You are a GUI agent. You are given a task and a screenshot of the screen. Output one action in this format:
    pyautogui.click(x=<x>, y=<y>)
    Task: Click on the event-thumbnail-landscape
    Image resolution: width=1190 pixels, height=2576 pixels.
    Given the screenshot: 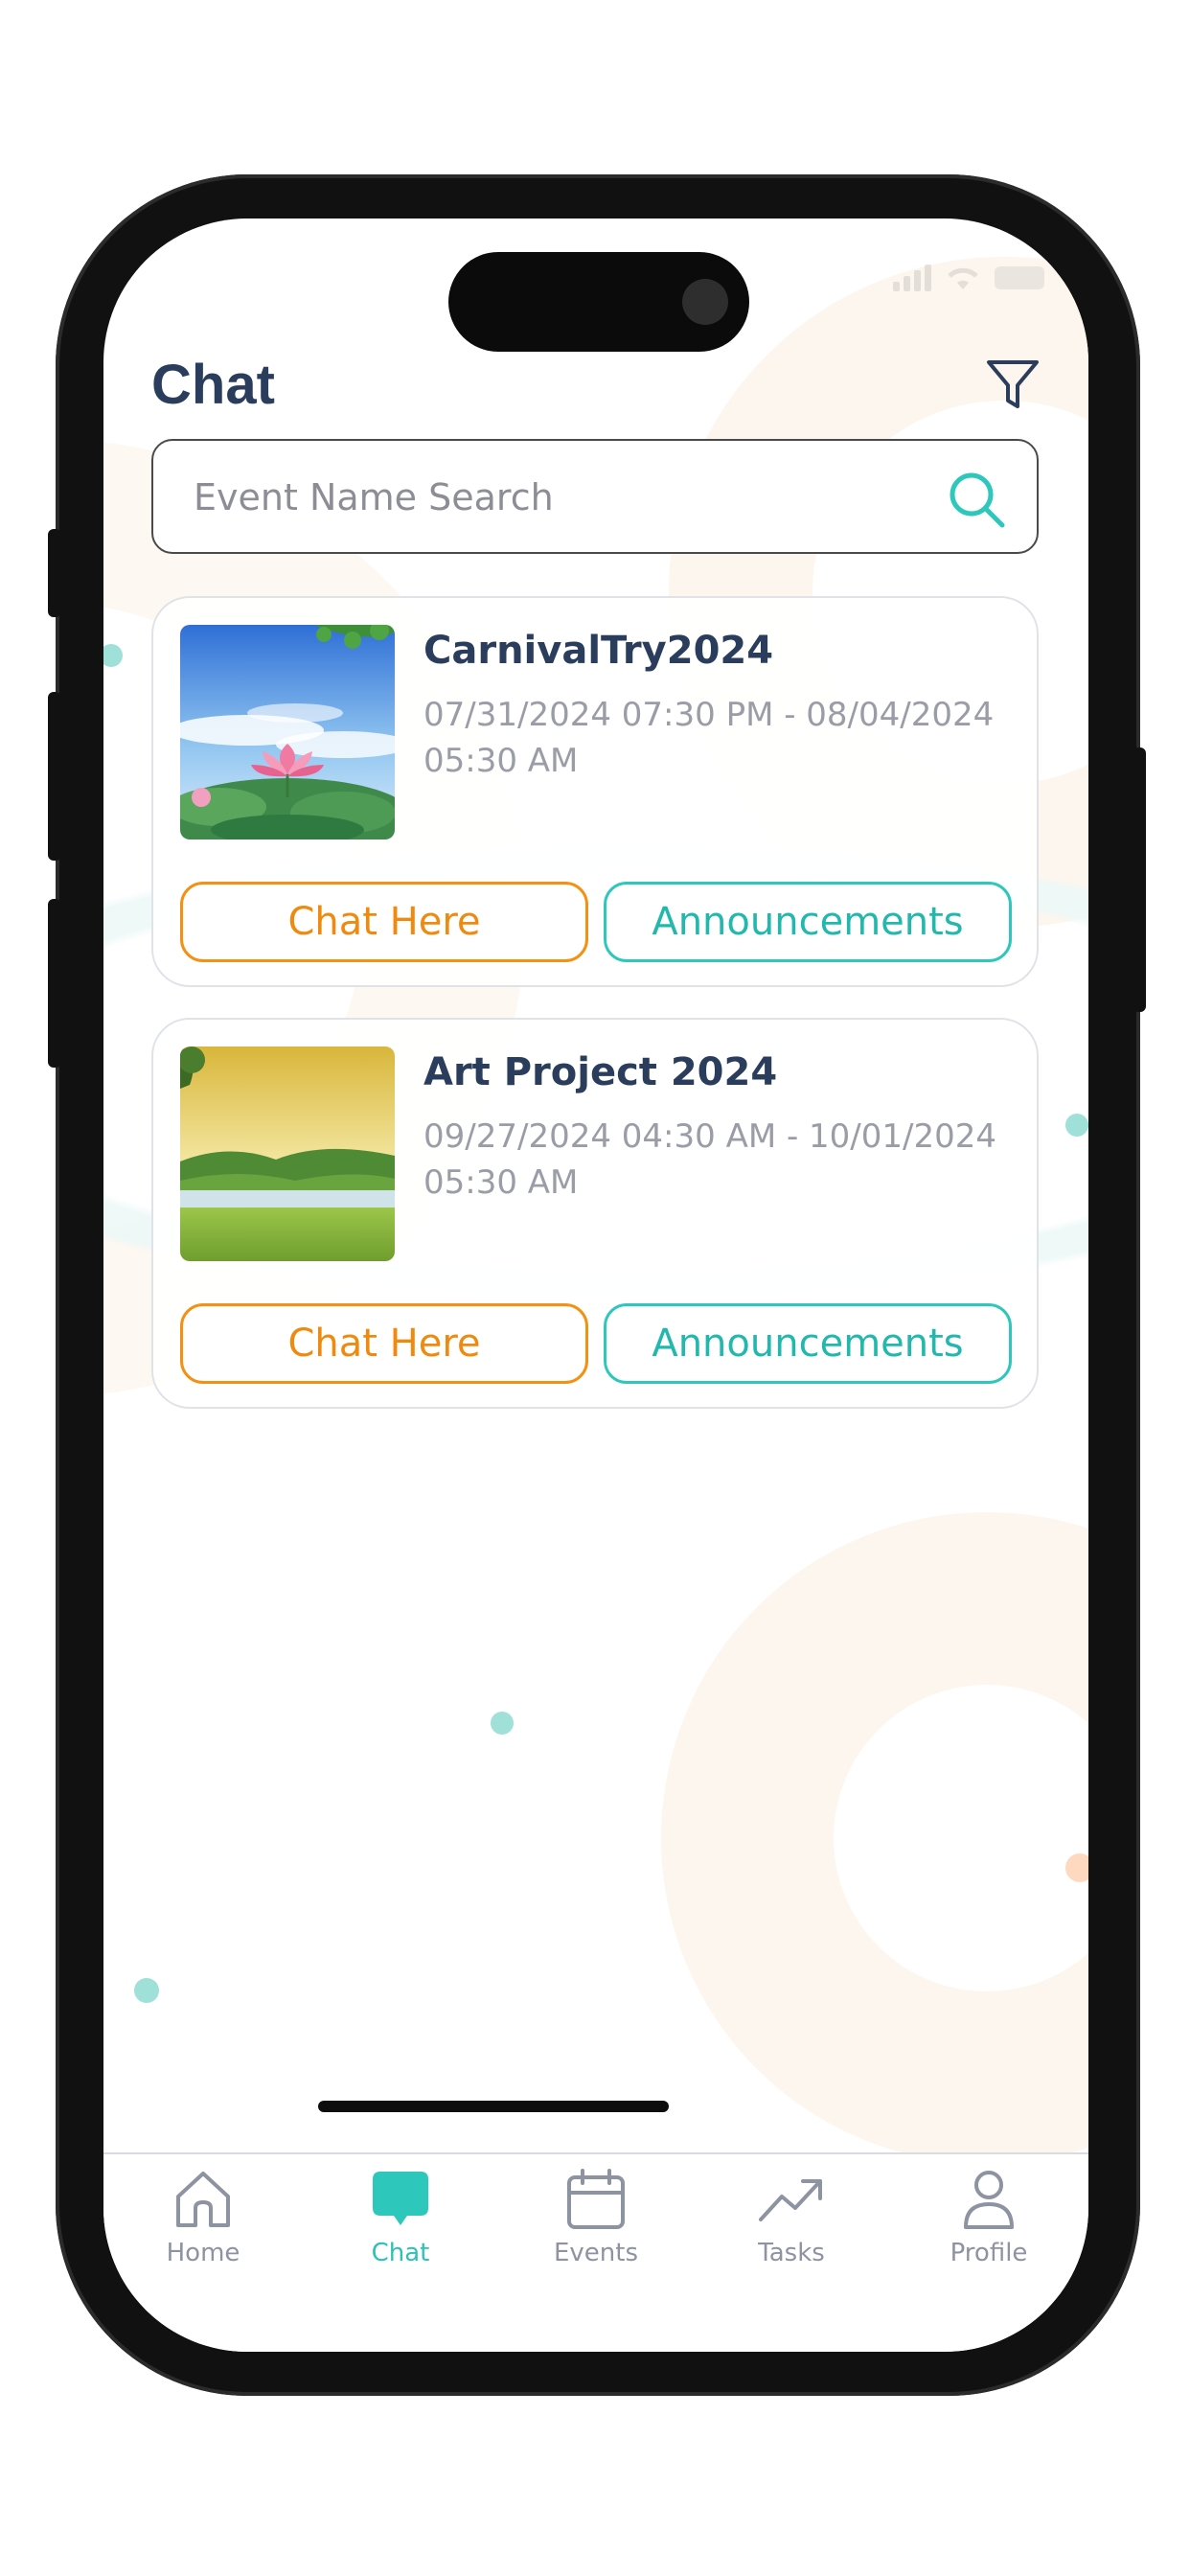 What is the action you would take?
    pyautogui.click(x=287, y=1153)
    